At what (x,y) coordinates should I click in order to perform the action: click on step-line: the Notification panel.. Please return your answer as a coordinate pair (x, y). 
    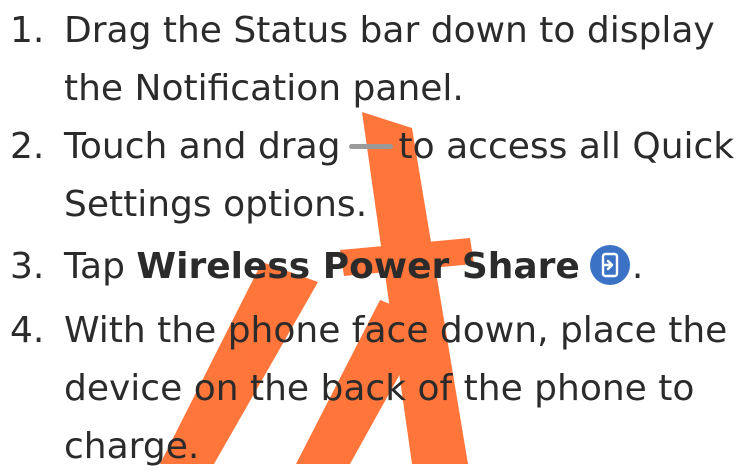
    Looking at the image, I should click on (264, 88).